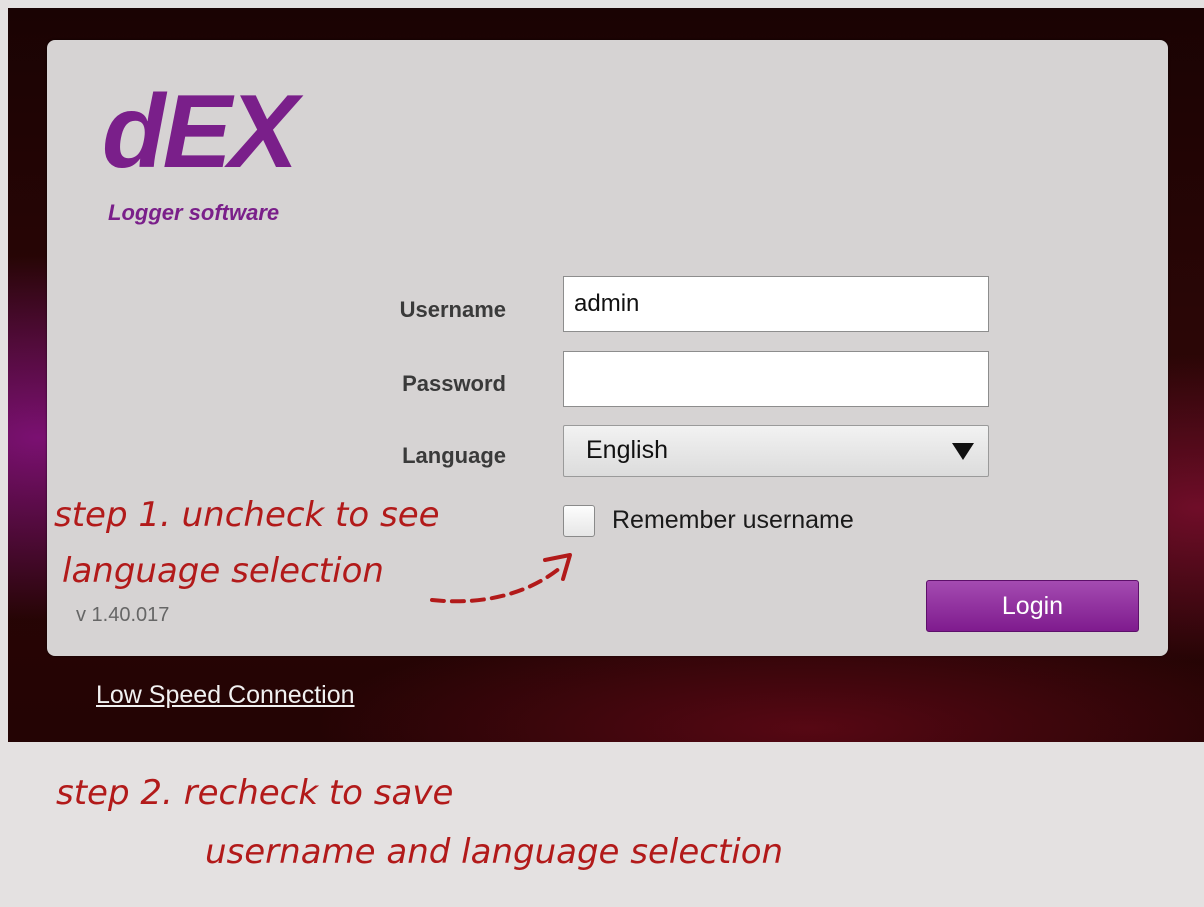 The image size is (1204, 907). Describe the element at coordinates (255, 793) in the screenshot. I see `annotation-step2-line1: step 2. recheck to save` at that location.